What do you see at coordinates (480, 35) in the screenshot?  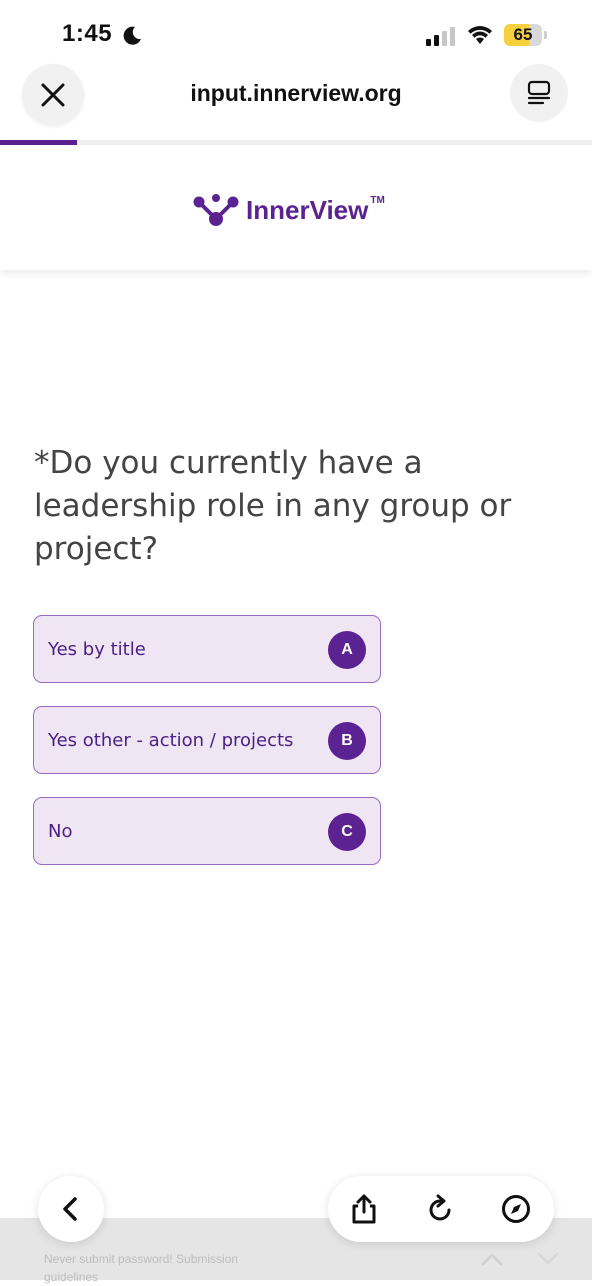 I see `wifi-icon` at bounding box center [480, 35].